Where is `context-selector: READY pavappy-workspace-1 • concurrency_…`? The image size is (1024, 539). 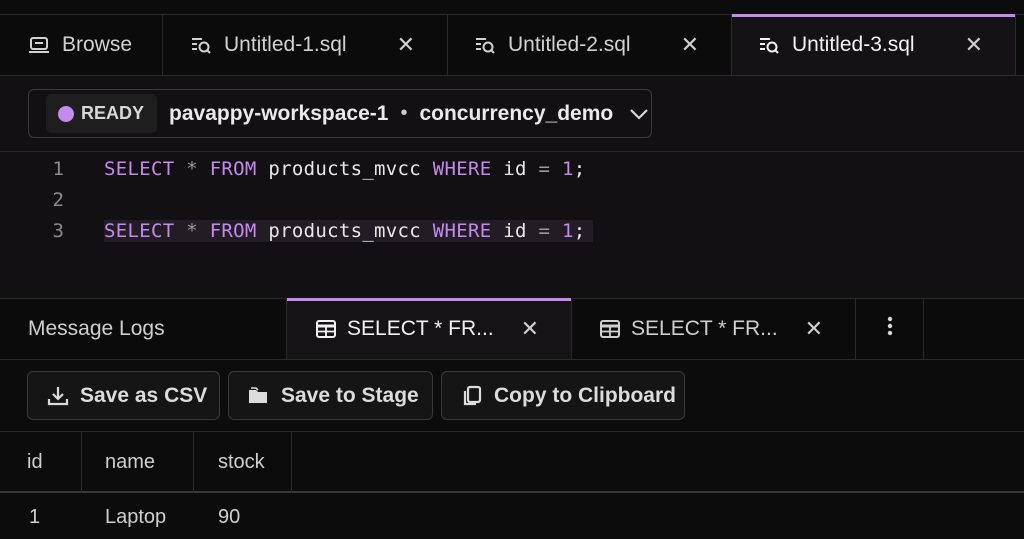 context-selector: READY pavappy-workspace-1 • concurrency_… is located at coordinates (340, 113).